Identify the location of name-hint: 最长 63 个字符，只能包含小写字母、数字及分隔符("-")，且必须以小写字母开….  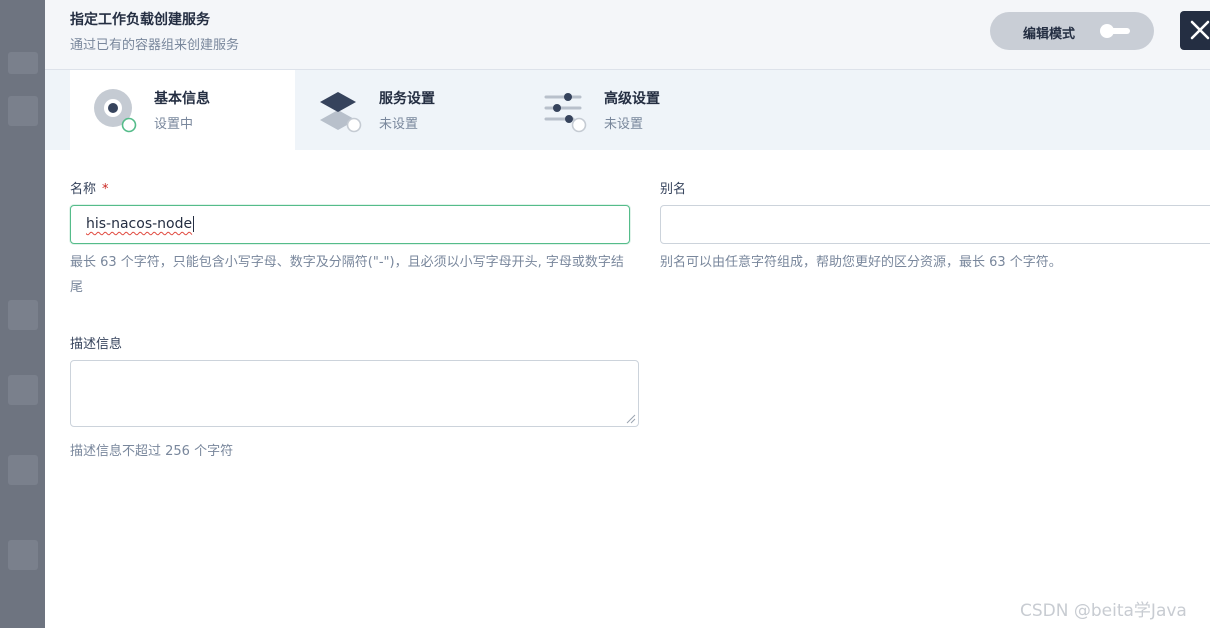
(347, 275).